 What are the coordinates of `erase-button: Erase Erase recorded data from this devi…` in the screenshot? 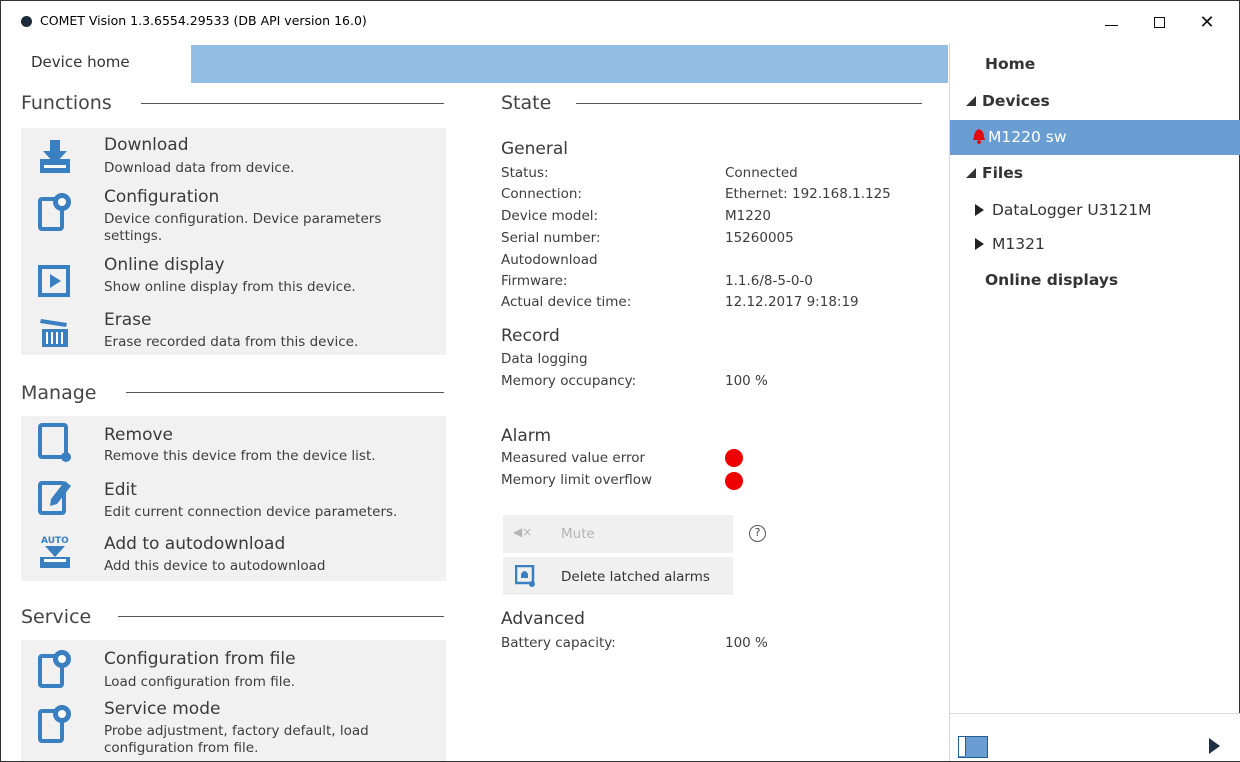 It's located at (233, 329).